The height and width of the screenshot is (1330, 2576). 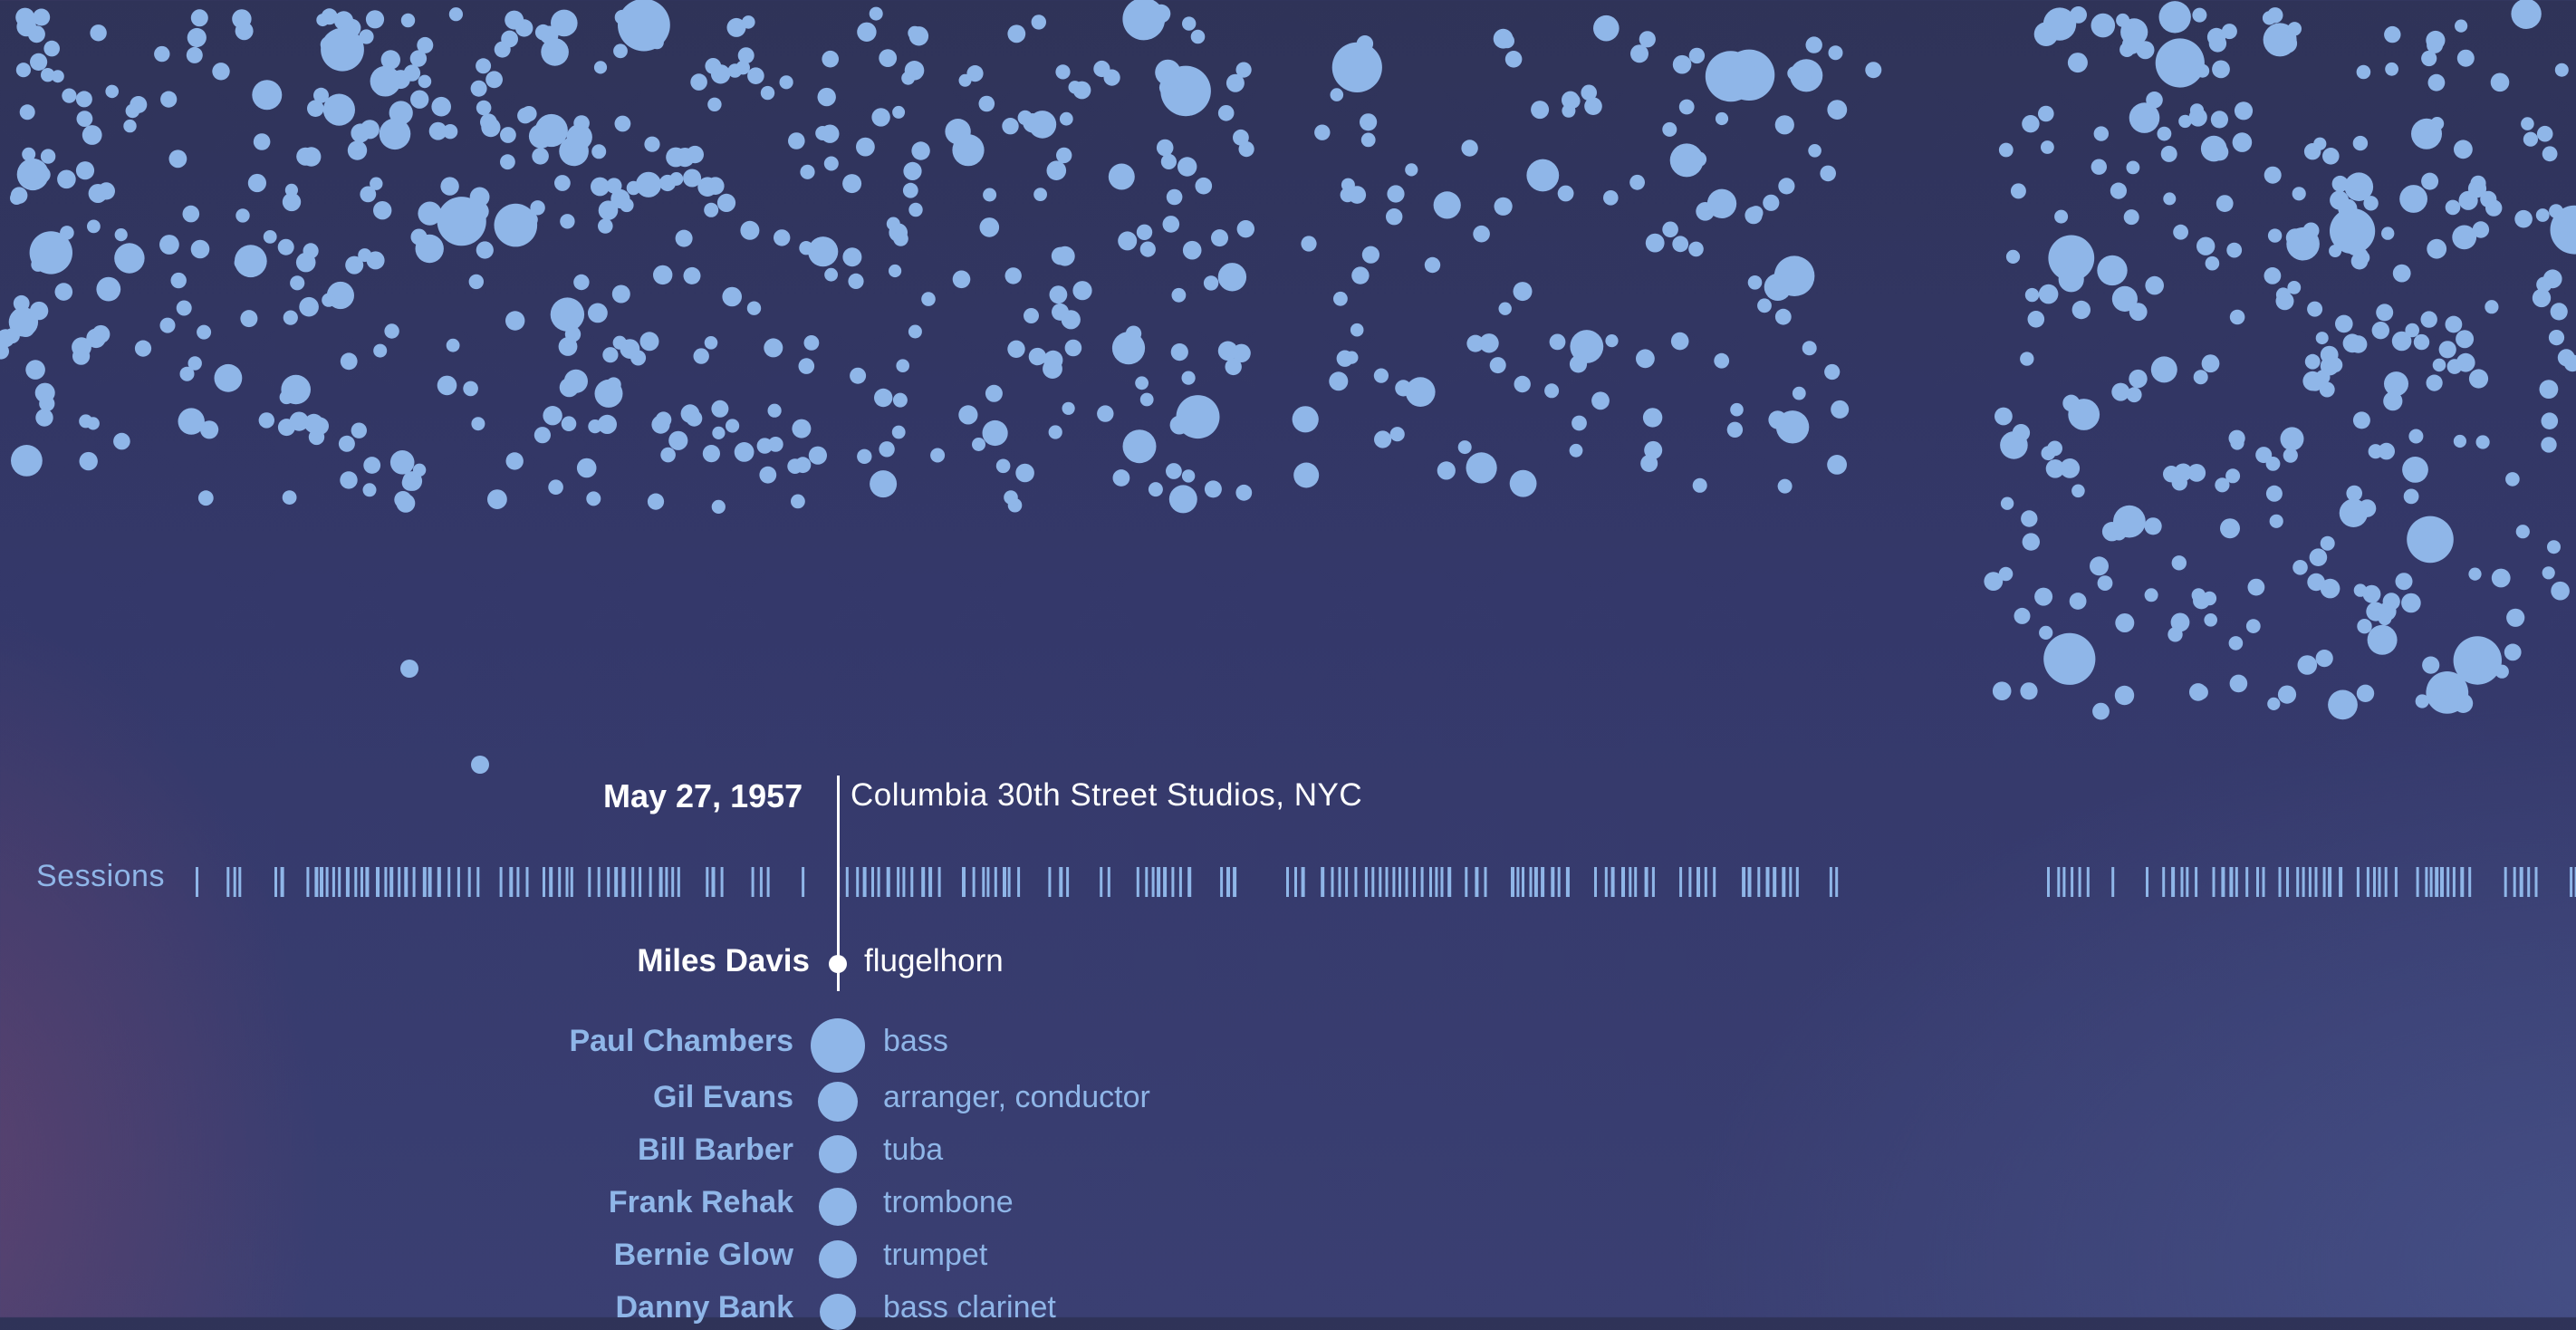 What do you see at coordinates (723, 1097) in the screenshot?
I see `musician-name: Gil Evans` at bounding box center [723, 1097].